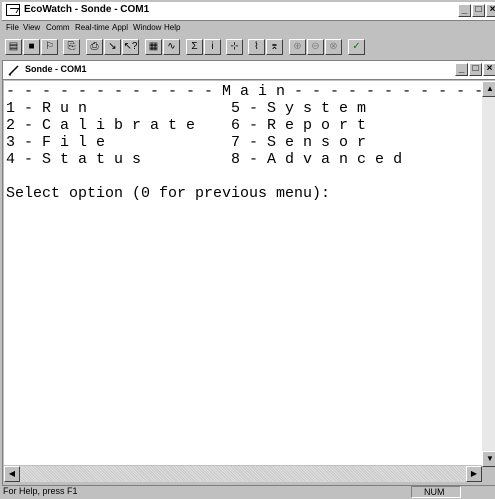  Describe the element at coordinates (130, 47) in the screenshot. I see `help-pointer-icon: ↖?` at that location.